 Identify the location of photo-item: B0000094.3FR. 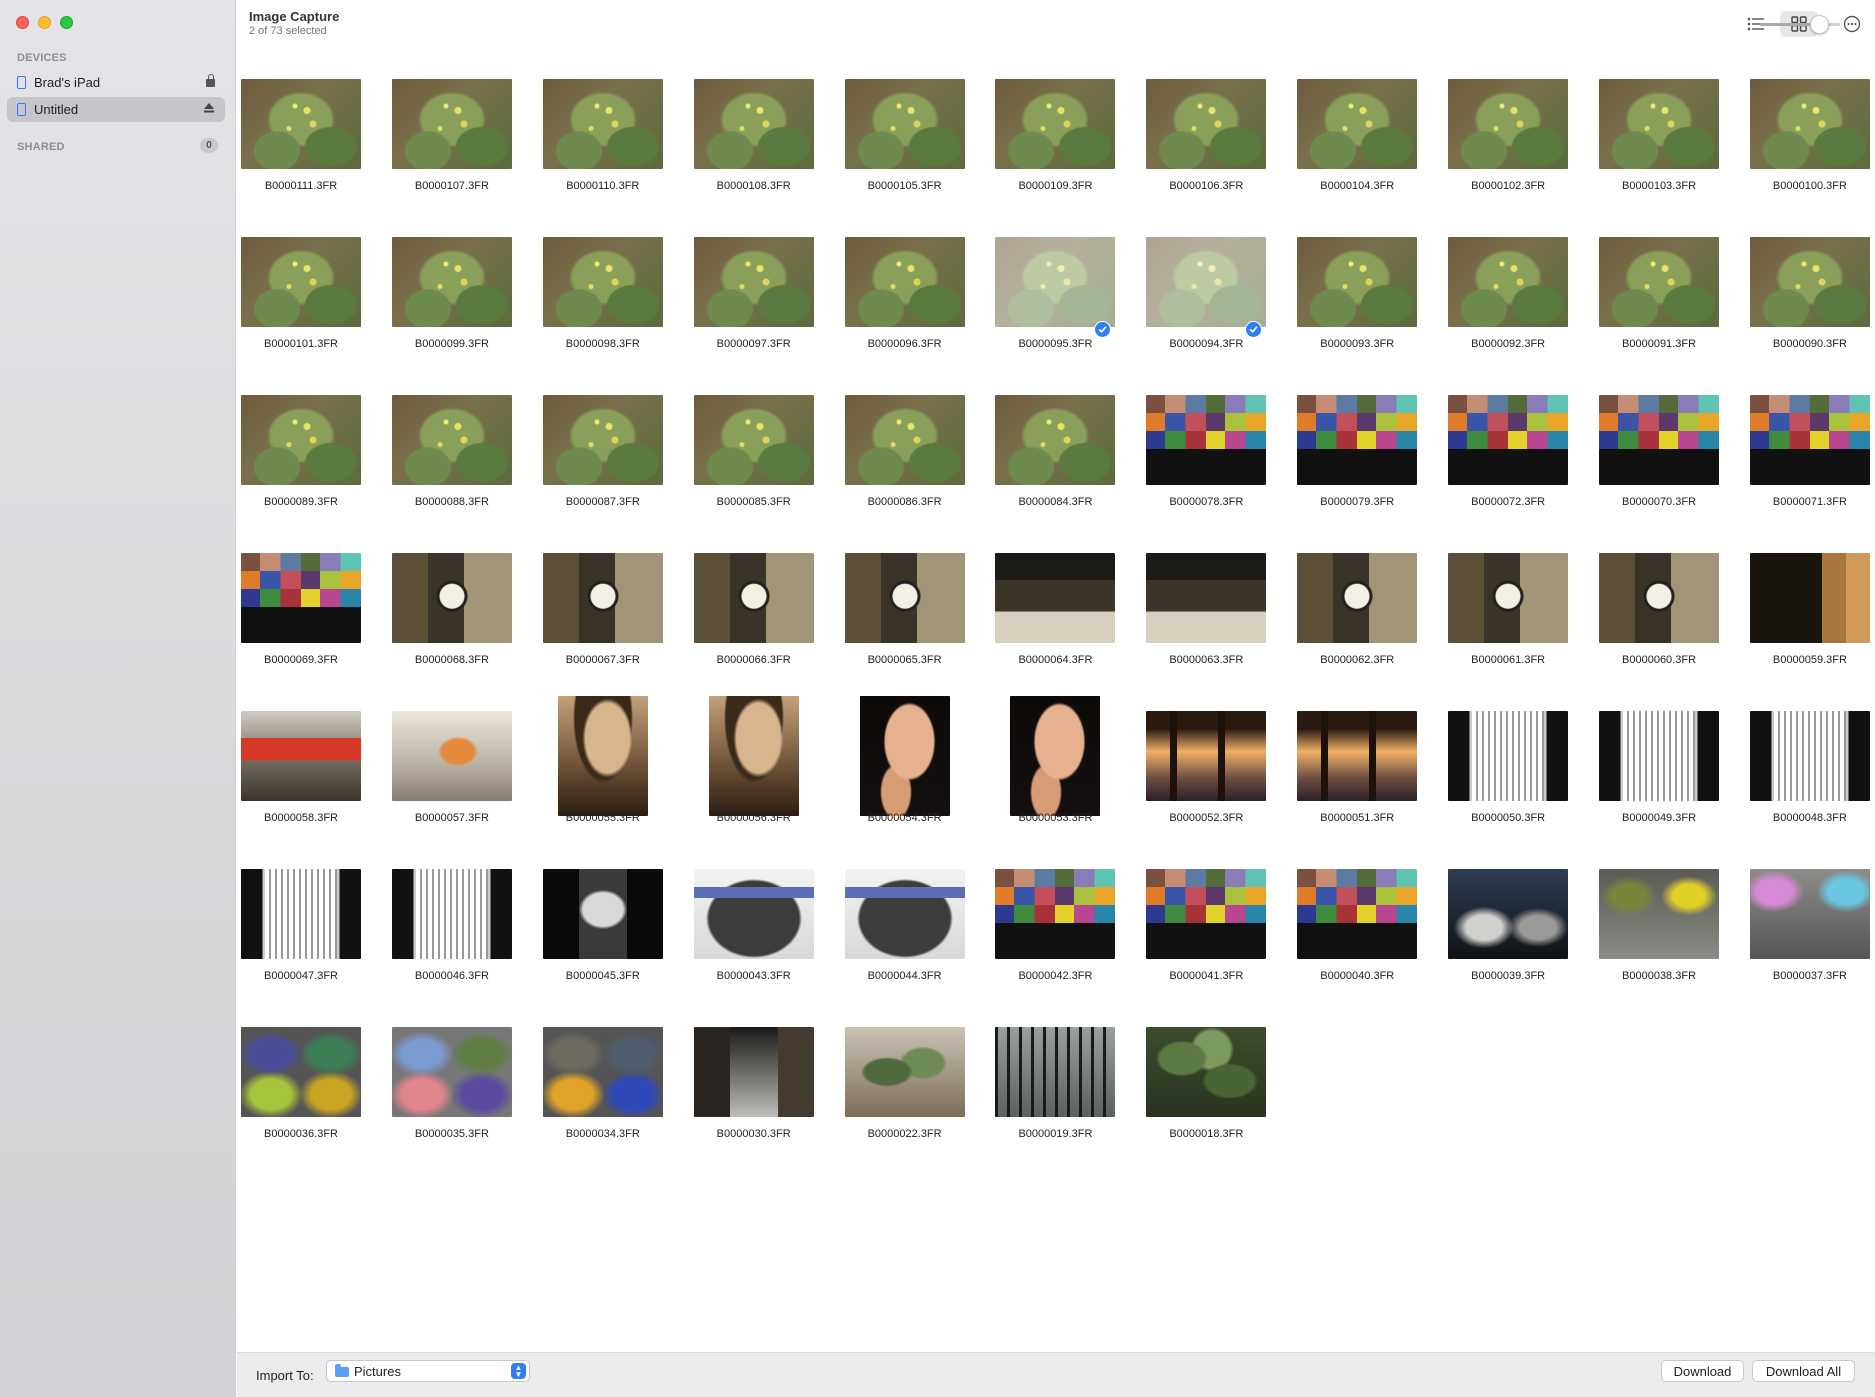
(1221, 301).